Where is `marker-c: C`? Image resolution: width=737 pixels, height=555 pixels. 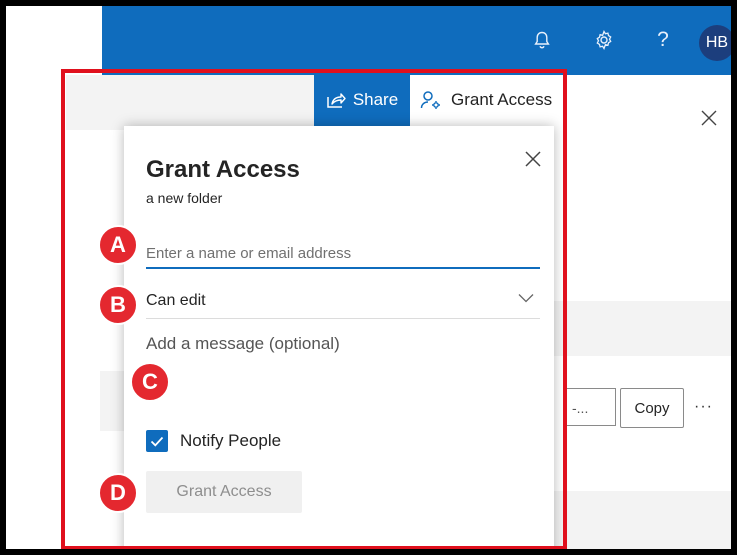
marker-c: C is located at coordinates (150, 382).